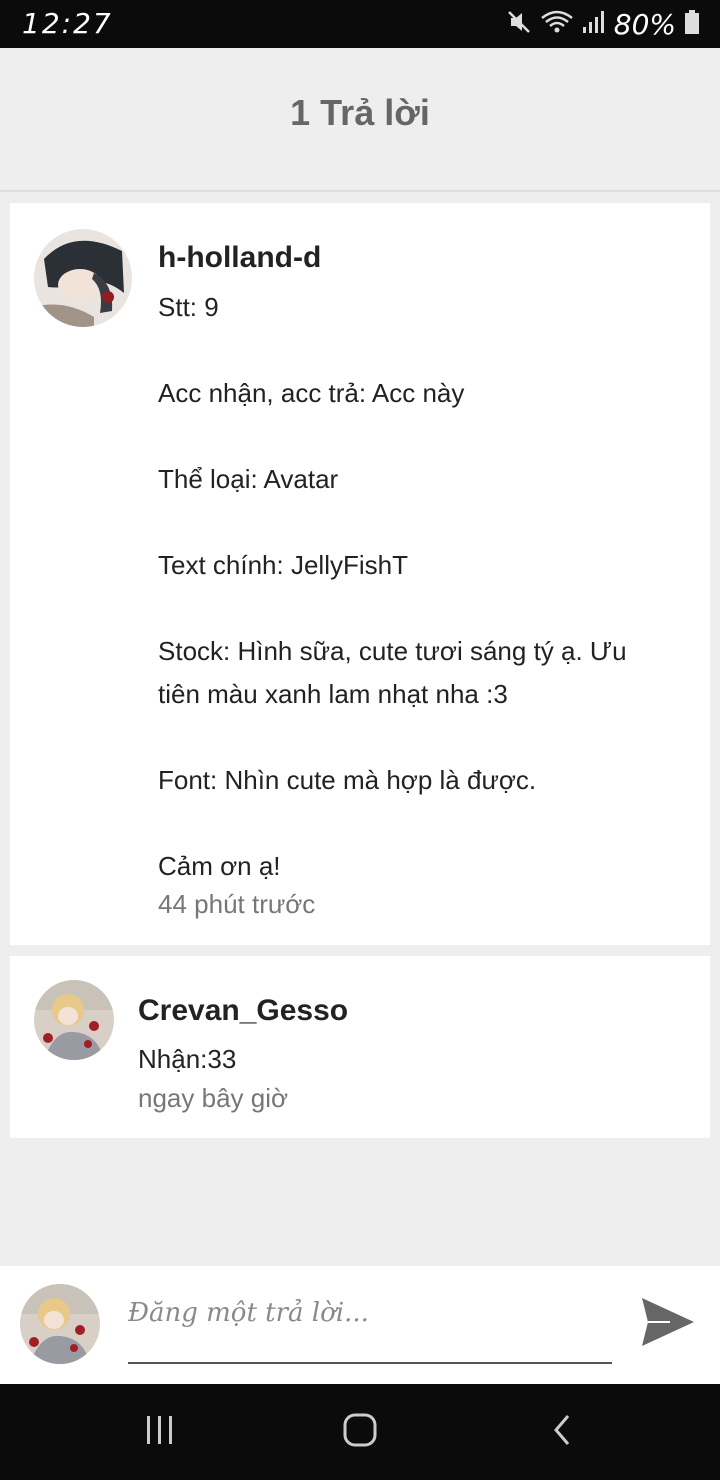 The width and height of the screenshot is (720, 1480). I want to click on recent-apps-button, so click(160, 1432).